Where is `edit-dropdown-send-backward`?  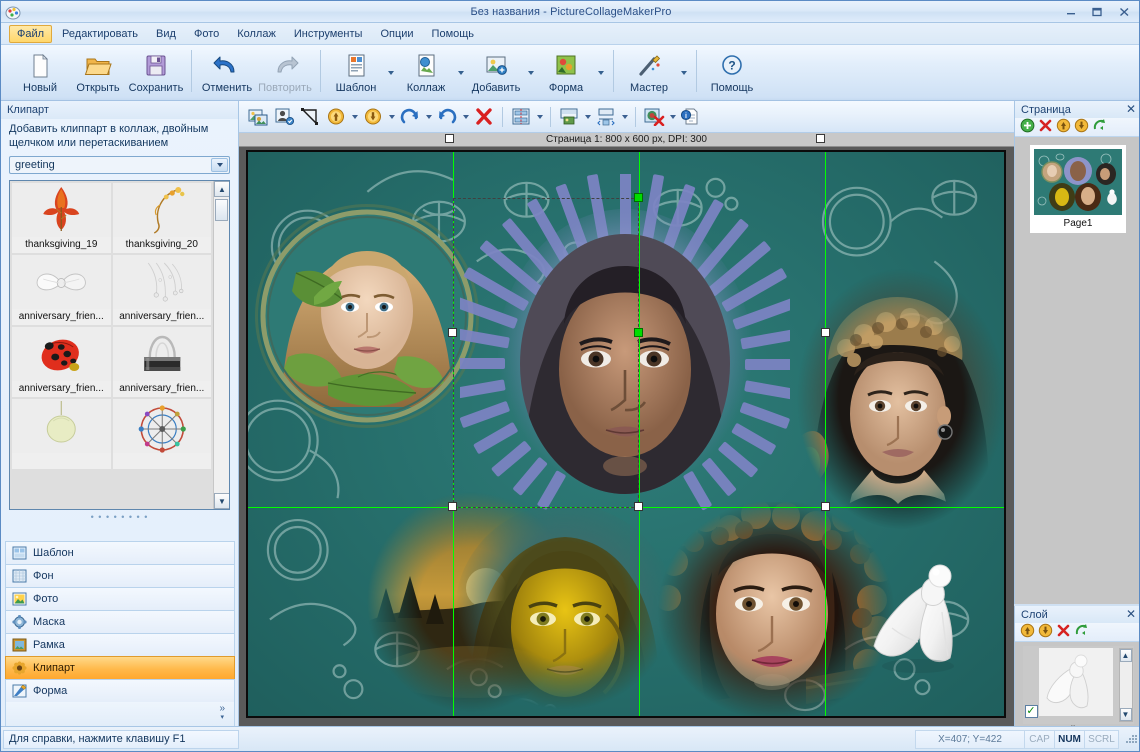 edit-dropdown-send-backward is located at coordinates (391, 116).